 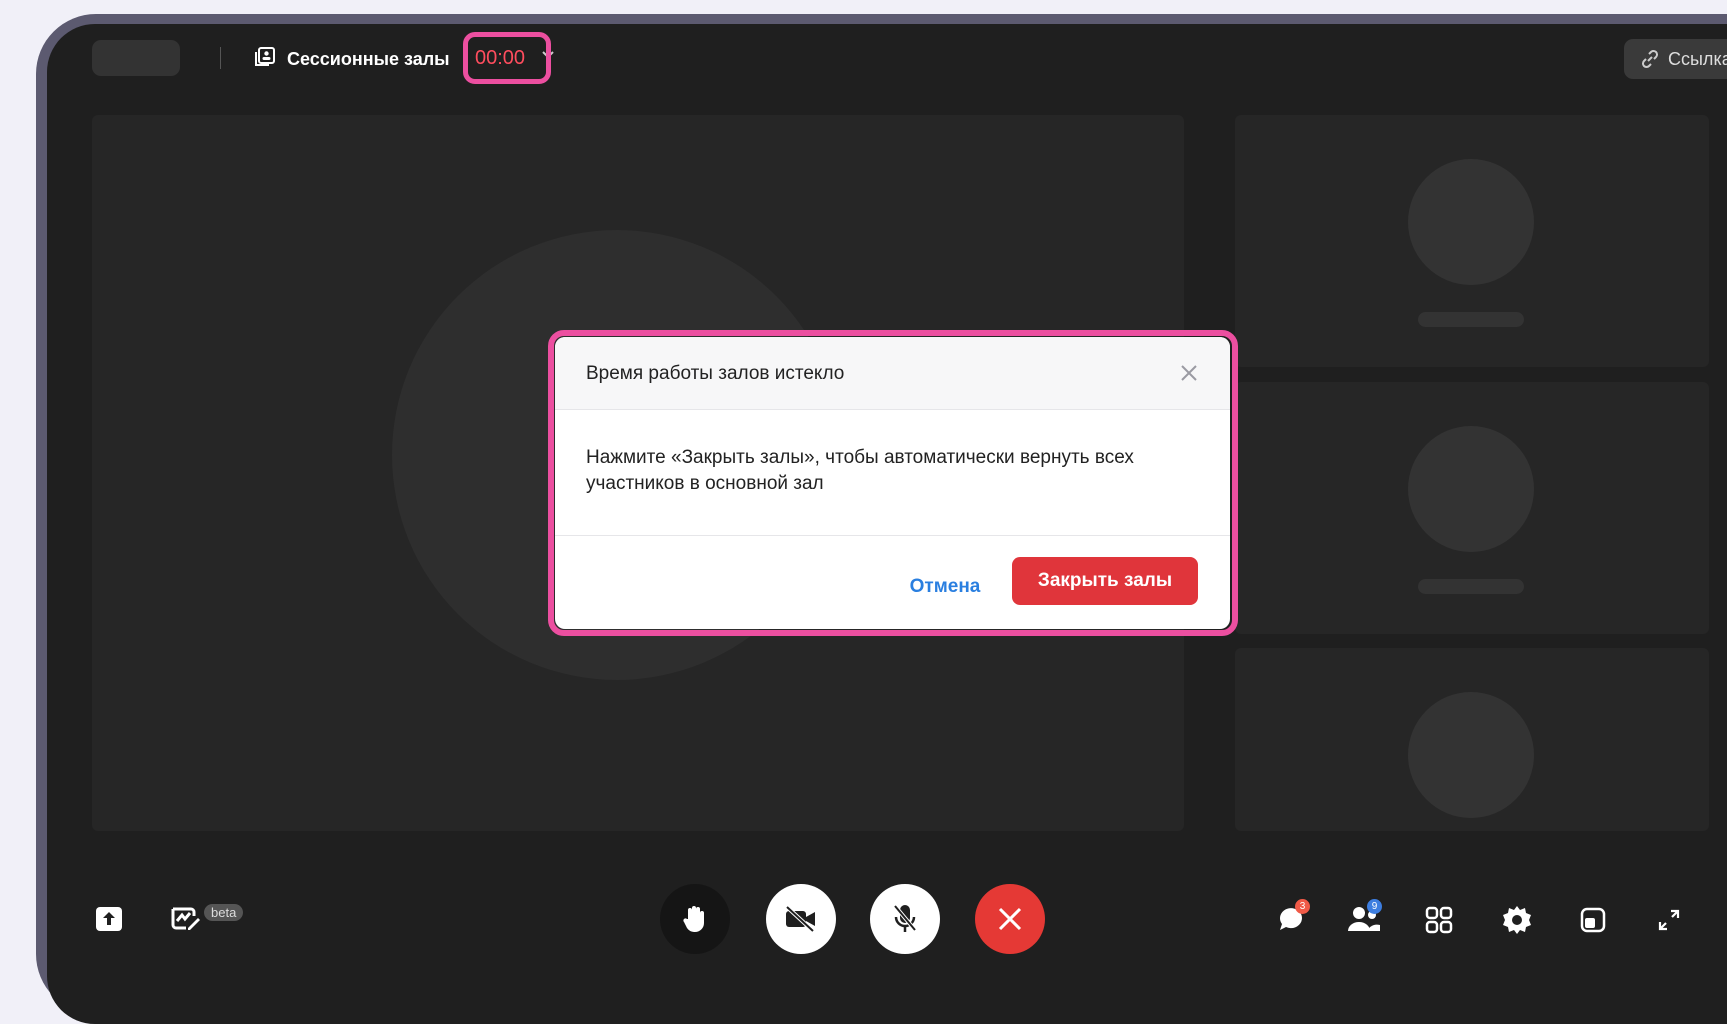 I want to click on whiteboard-icon, so click(x=186, y=918).